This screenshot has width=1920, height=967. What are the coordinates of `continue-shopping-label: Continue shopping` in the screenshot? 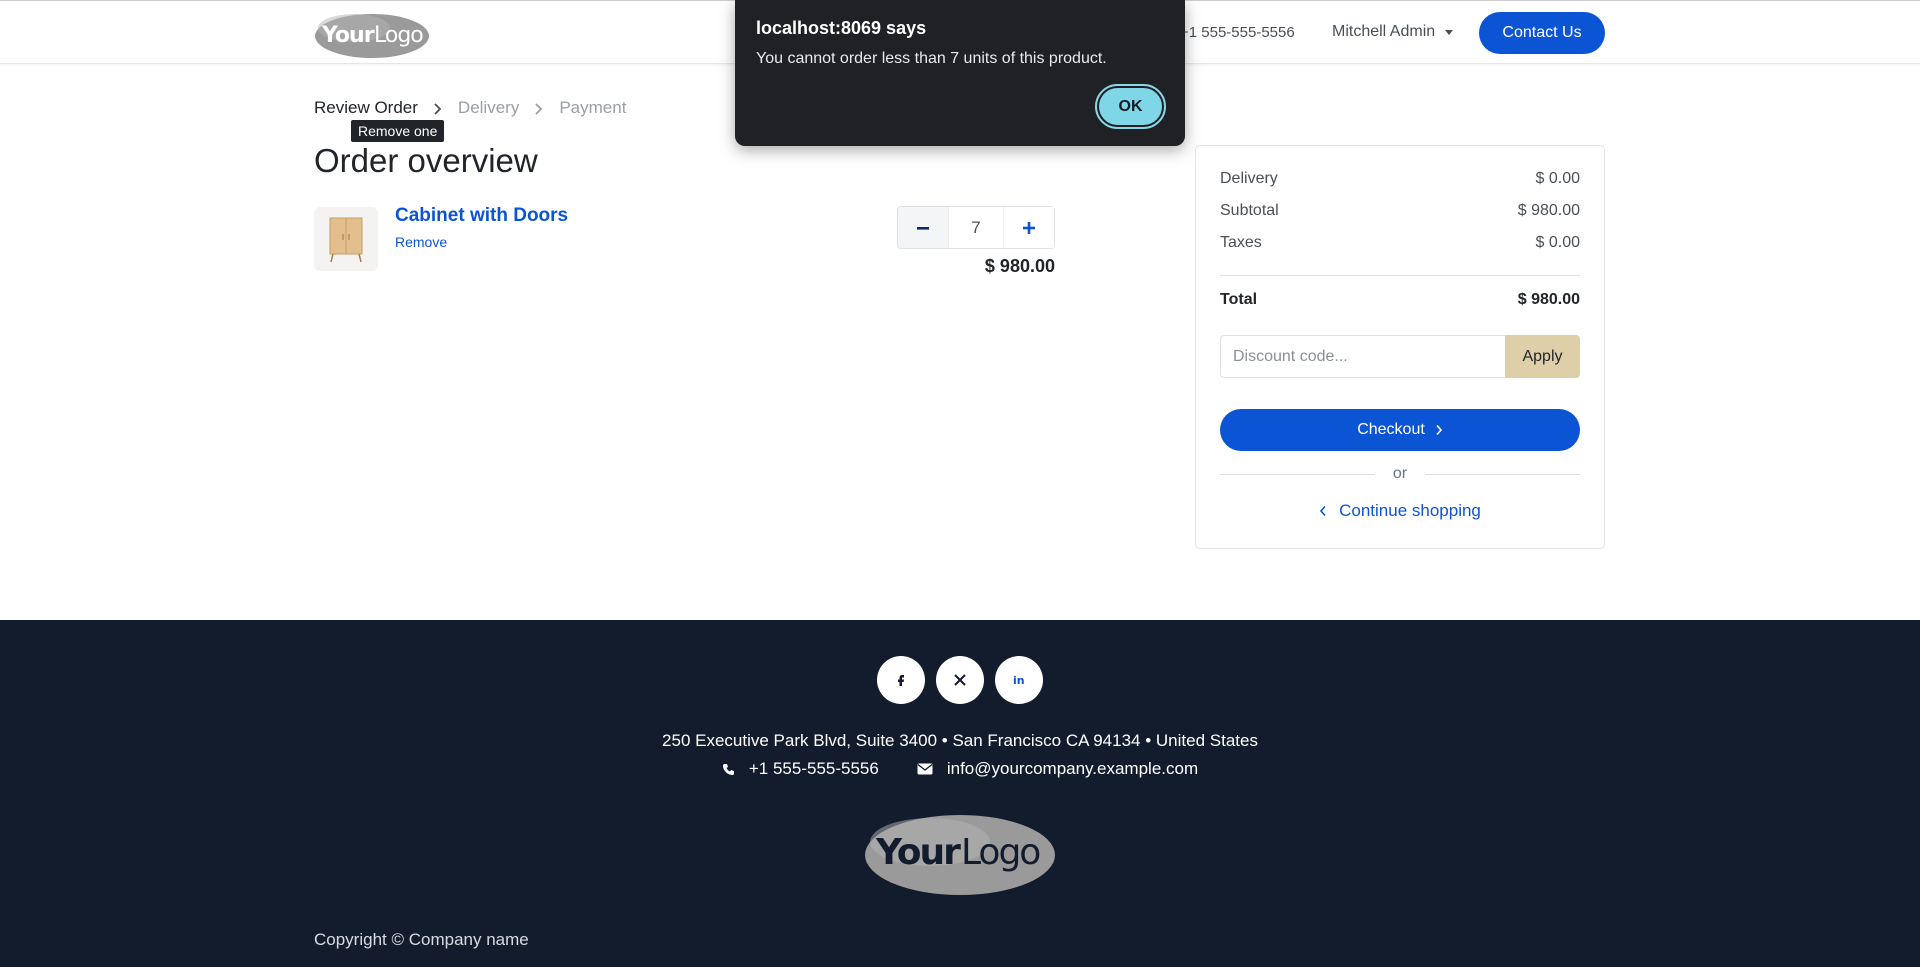 It's located at (1410, 510).